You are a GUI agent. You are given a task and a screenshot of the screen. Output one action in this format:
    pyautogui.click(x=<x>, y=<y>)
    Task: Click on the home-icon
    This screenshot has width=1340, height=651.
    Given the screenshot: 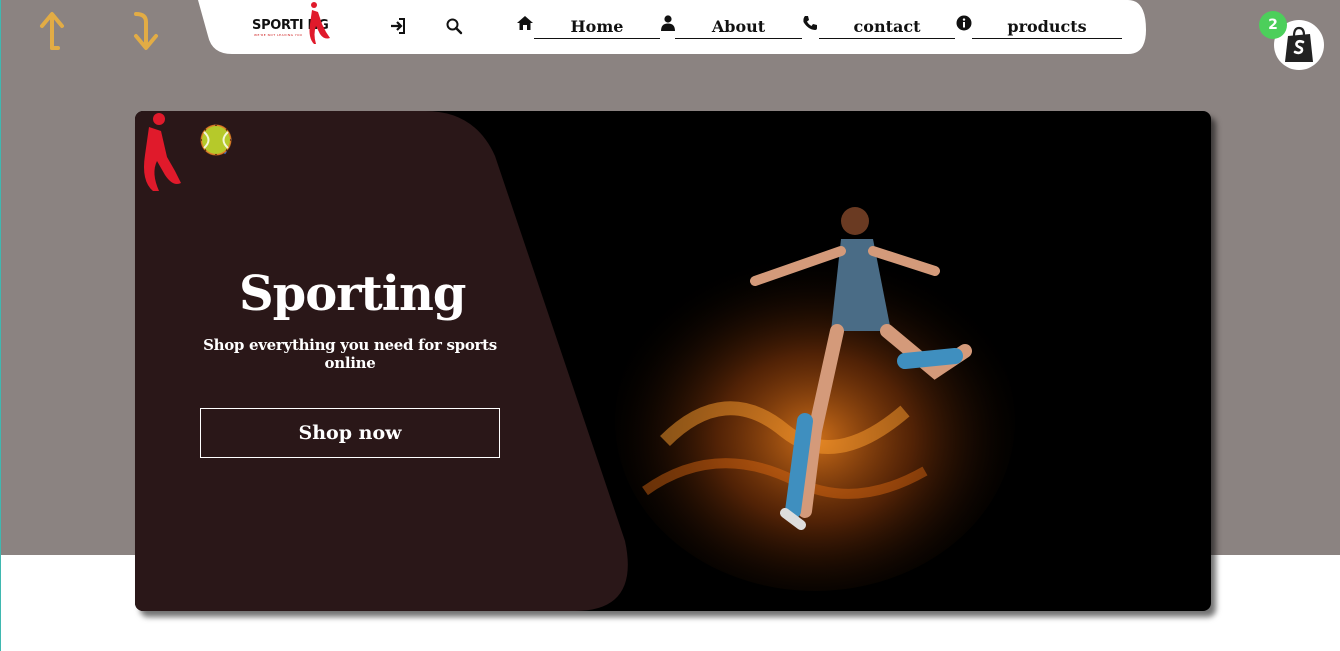 What is the action you would take?
    pyautogui.click(x=525, y=23)
    